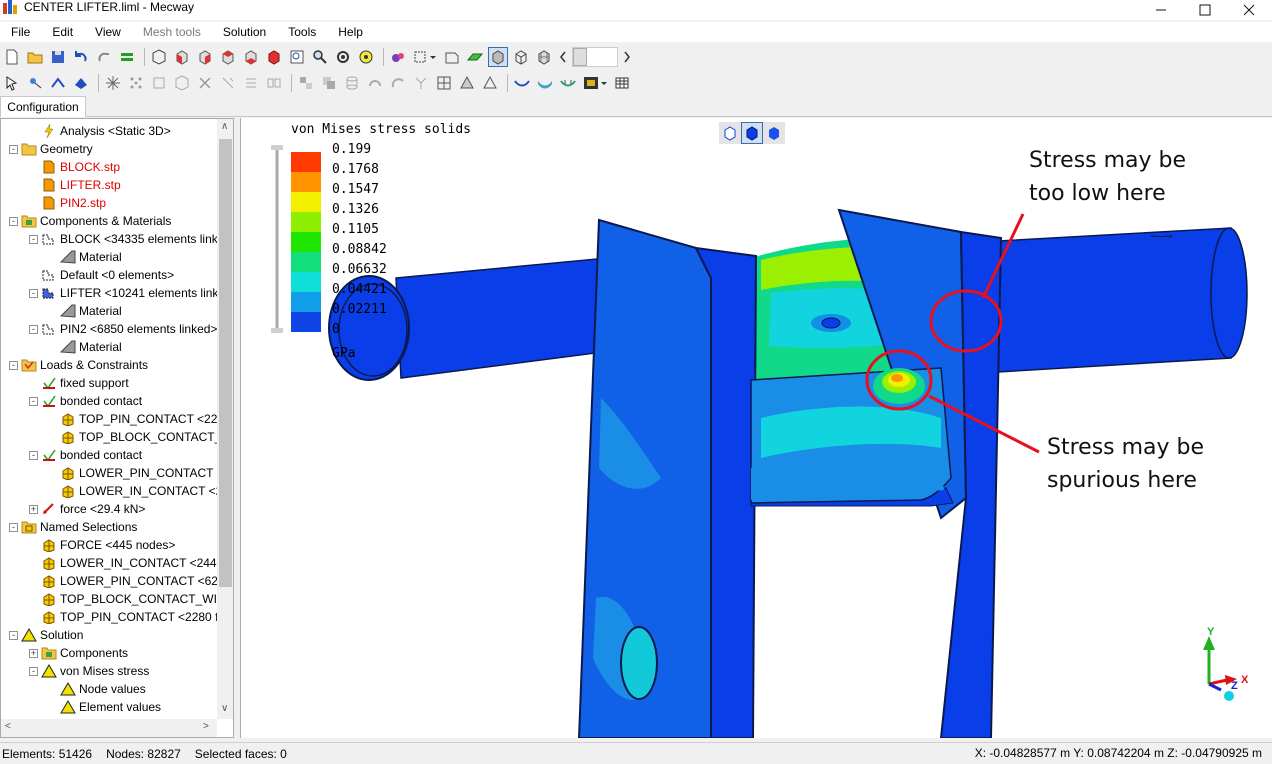 This screenshot has height=764, width=1272. I want to click on scroll-right-icon: >, so click(206, 726).